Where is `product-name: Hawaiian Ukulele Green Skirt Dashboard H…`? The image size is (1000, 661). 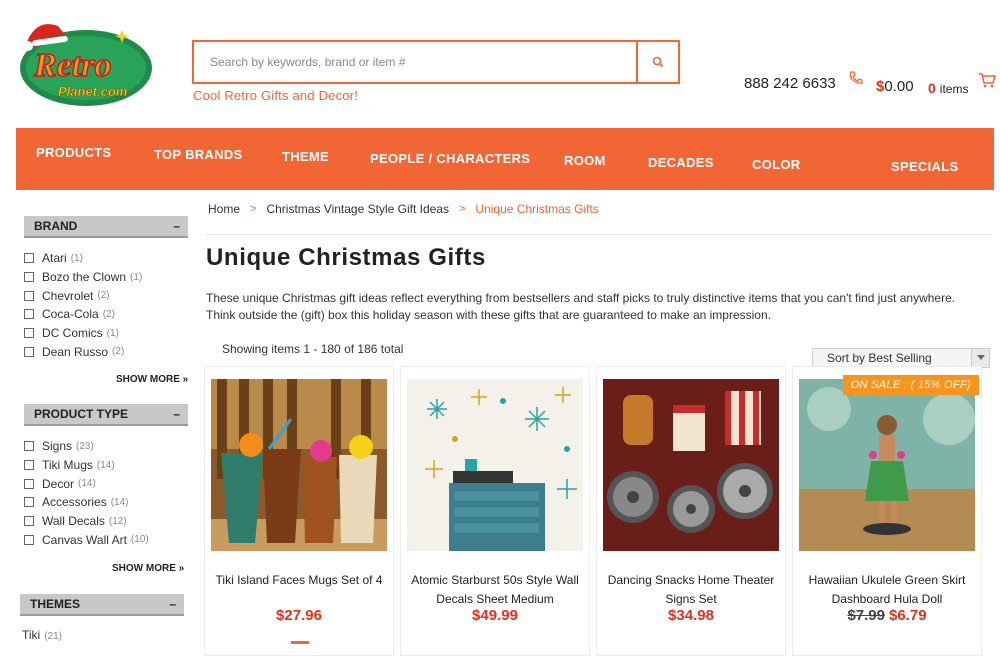
product-name: Hawaiian Ukulele Green Skirt Dashboard H… is located at coordinates (887, 590).